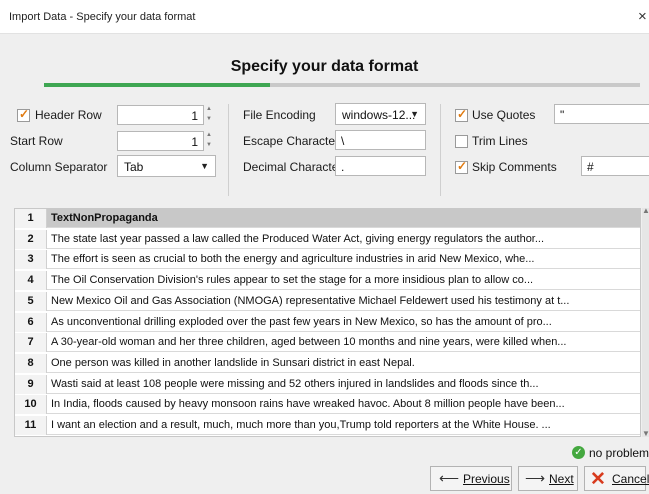 Image resolution: width=649 pixels, height=494 pixels. What do you see at coordinates (31, 343) in the screenshot?
I see `row-number: 7` at bounding box center [31, 343].